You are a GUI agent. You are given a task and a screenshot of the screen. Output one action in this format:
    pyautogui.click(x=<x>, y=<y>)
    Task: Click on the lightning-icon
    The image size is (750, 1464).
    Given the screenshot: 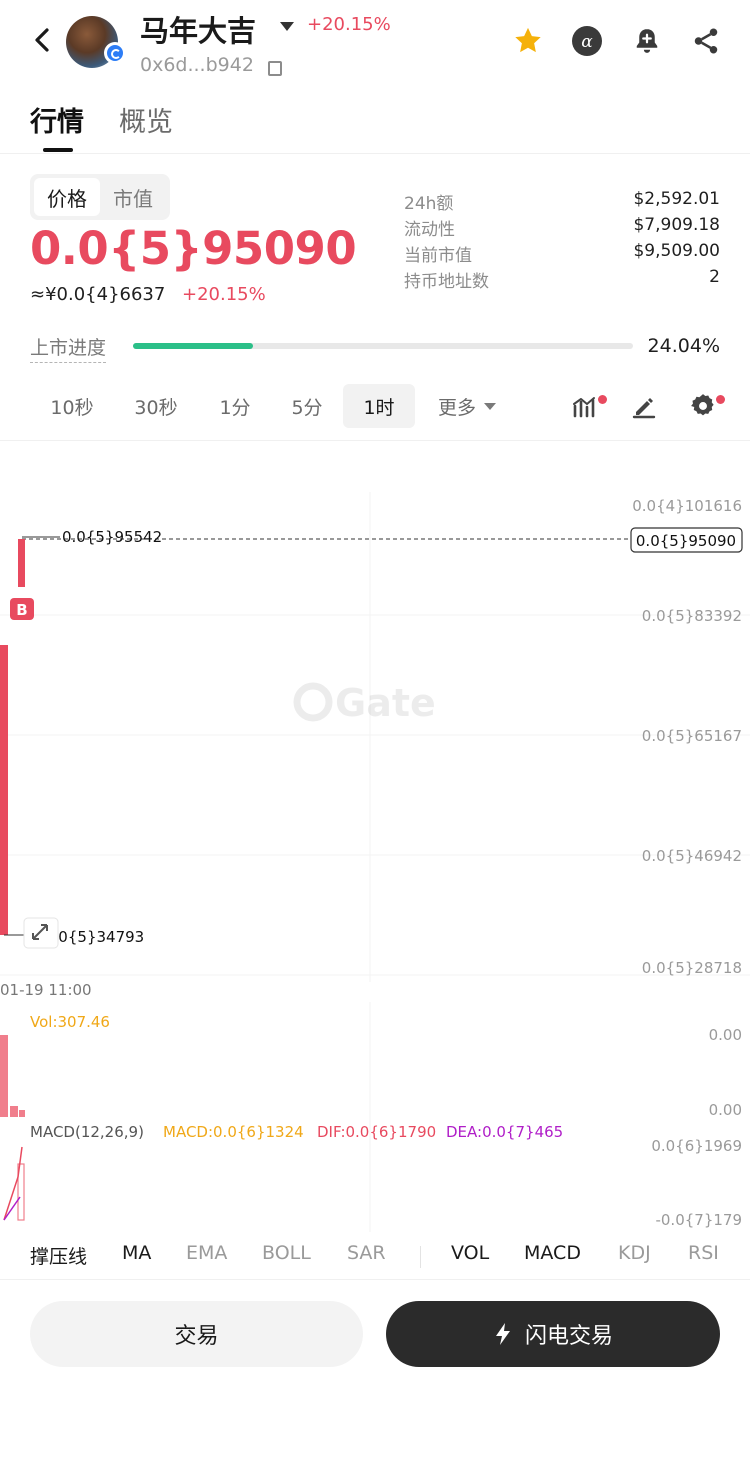 What is the action you would take?
    pyautogui.click(x=502, y=1334)
    